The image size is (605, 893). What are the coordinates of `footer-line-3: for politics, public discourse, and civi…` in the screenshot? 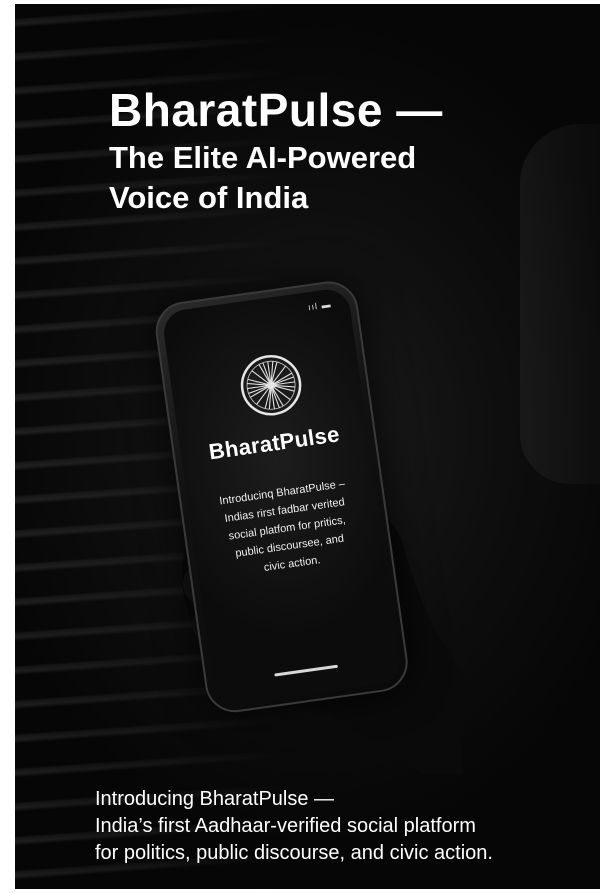 It's located at (294, 853).